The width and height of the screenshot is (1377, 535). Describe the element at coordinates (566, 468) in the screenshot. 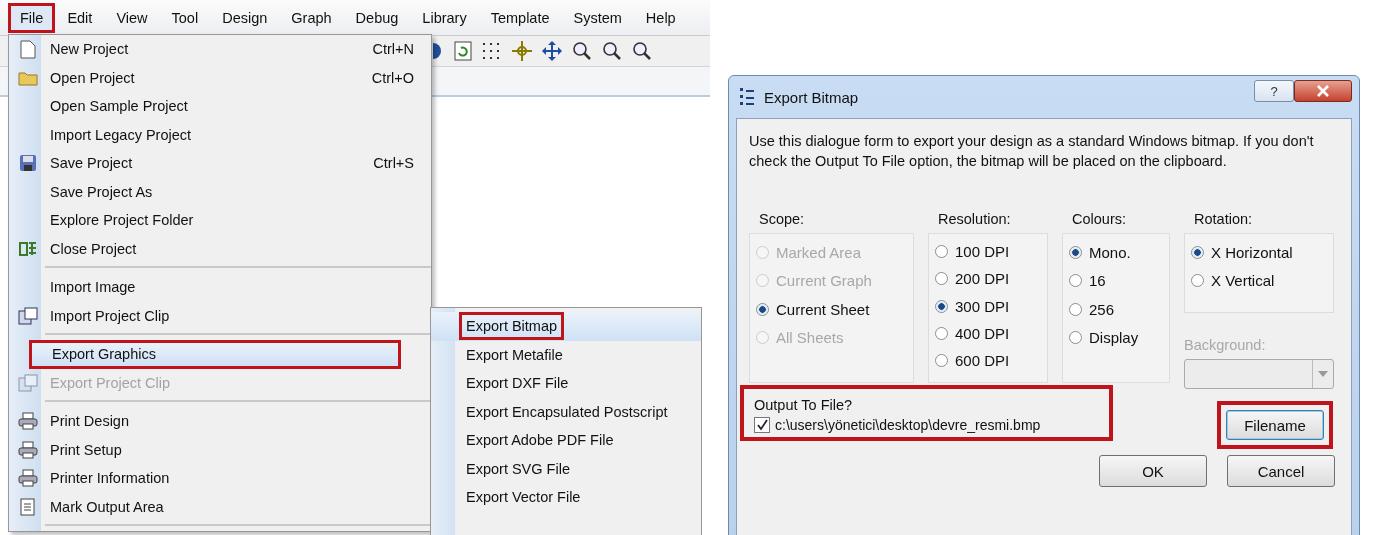

I see `submenu-item: Export SVG File` at that location.